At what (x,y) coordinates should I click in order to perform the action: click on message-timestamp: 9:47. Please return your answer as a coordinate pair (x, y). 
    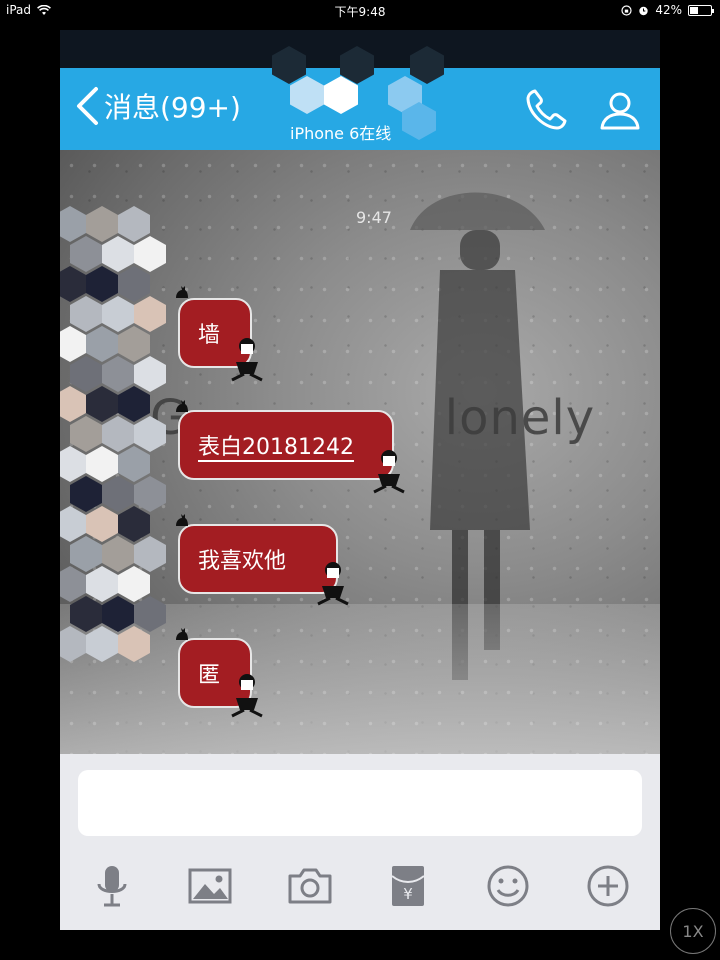
    Looking at the image, I should click on (374, 217).